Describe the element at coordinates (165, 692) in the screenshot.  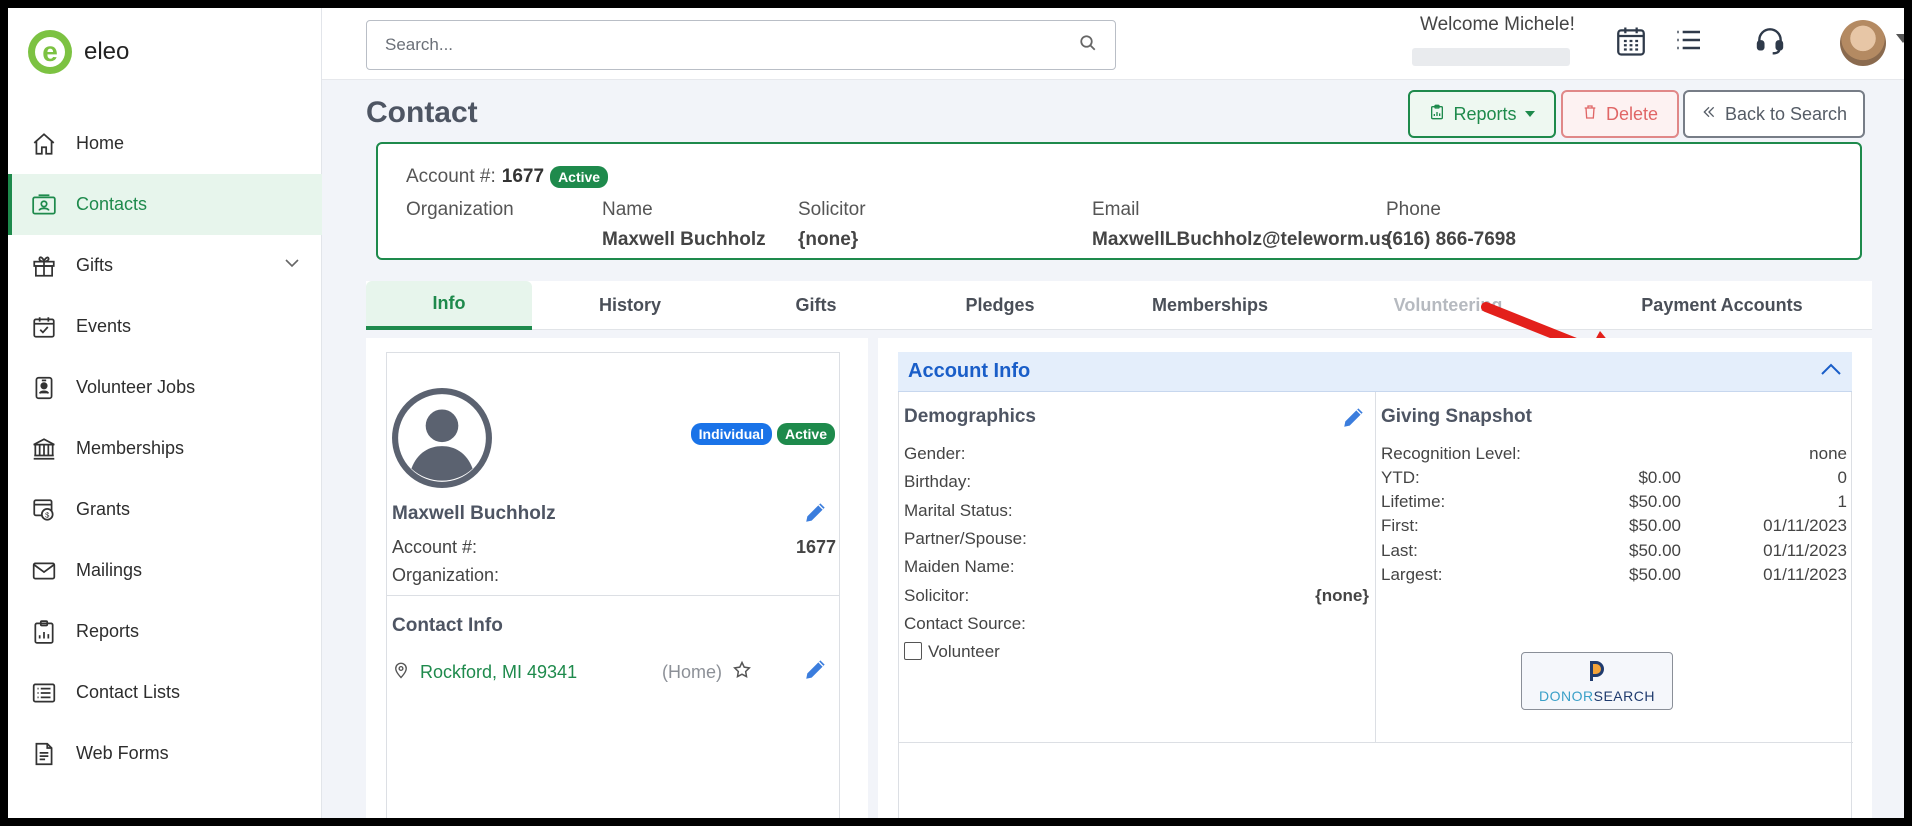
I see `sidebar-item-contact-lists: Contact Lists` at that location.